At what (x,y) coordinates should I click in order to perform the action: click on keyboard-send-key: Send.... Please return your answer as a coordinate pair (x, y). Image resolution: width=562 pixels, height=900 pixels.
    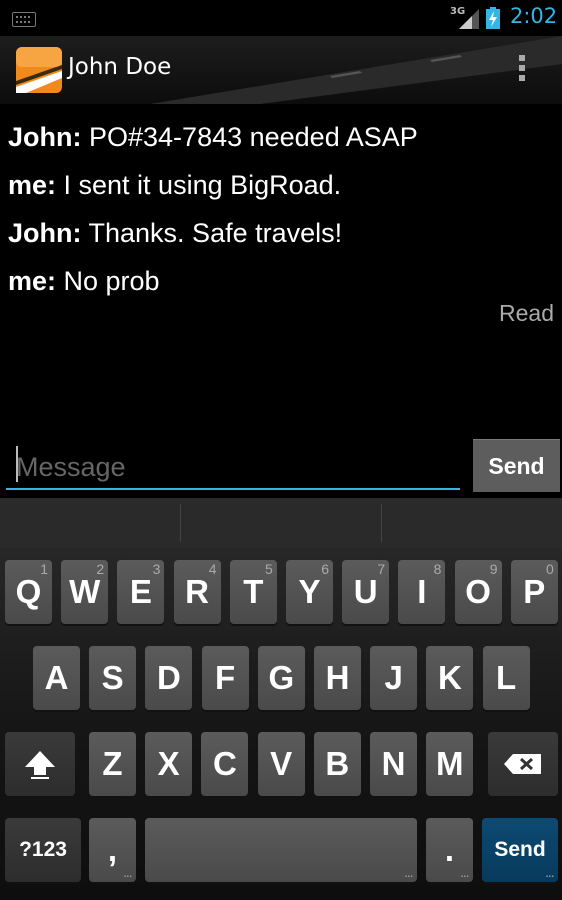
    Looking at the image, I should click on (520, 850).